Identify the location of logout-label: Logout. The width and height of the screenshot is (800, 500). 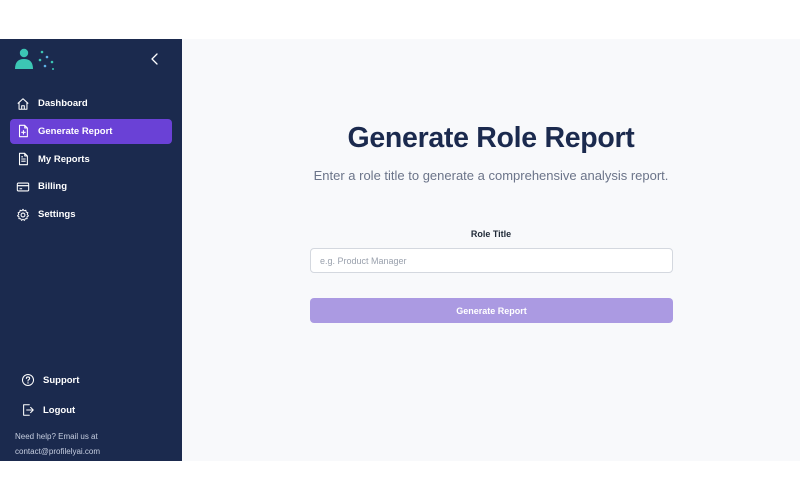
(59, 410).